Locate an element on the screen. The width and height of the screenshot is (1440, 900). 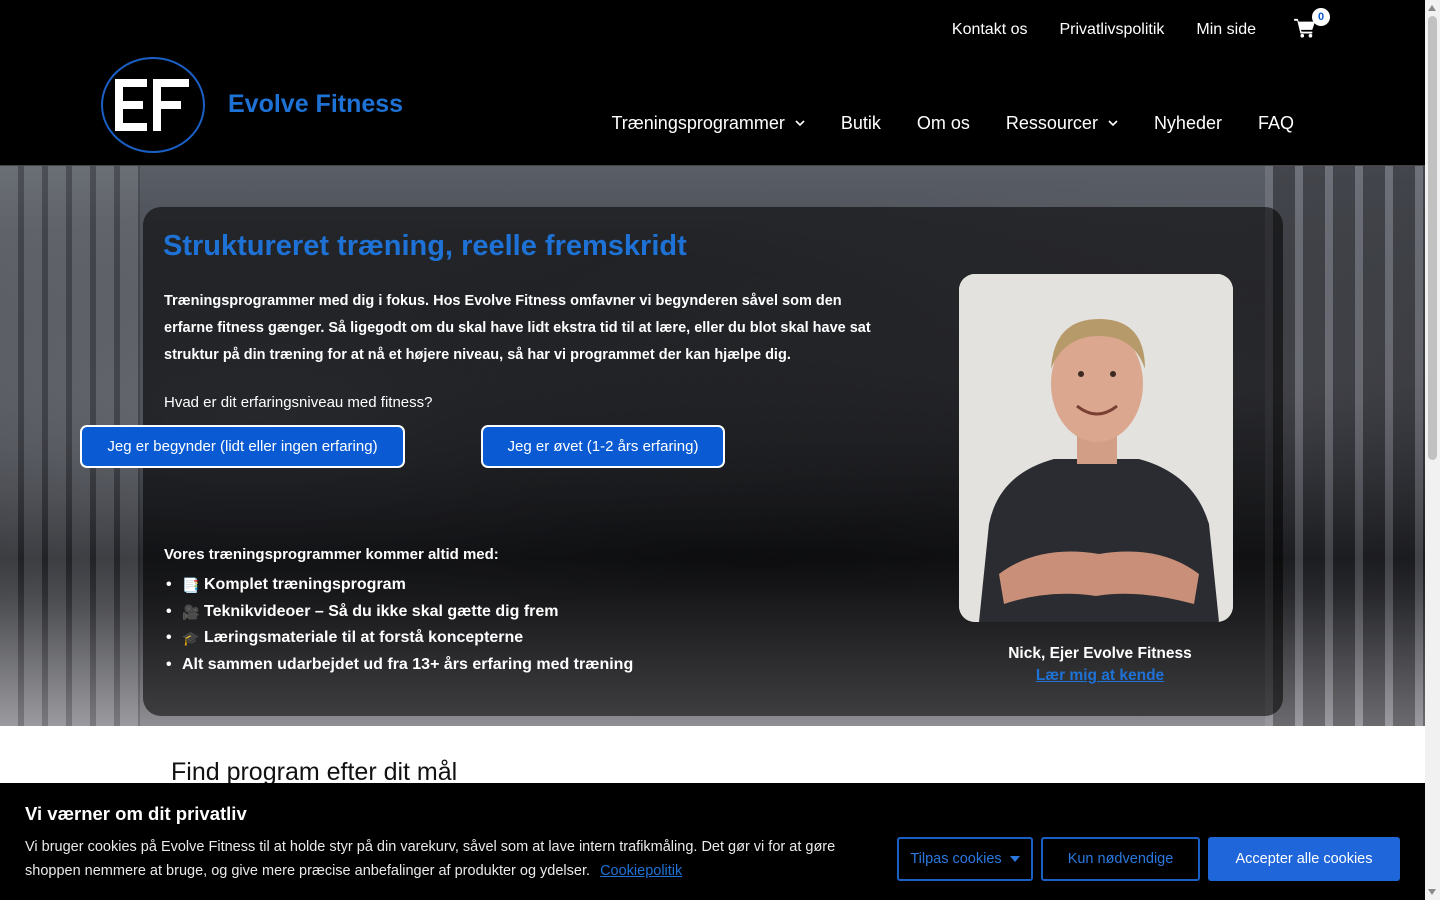
photo-caption: Nick, Ejer Evolve Fitness is located at coordinates (1100, 653).